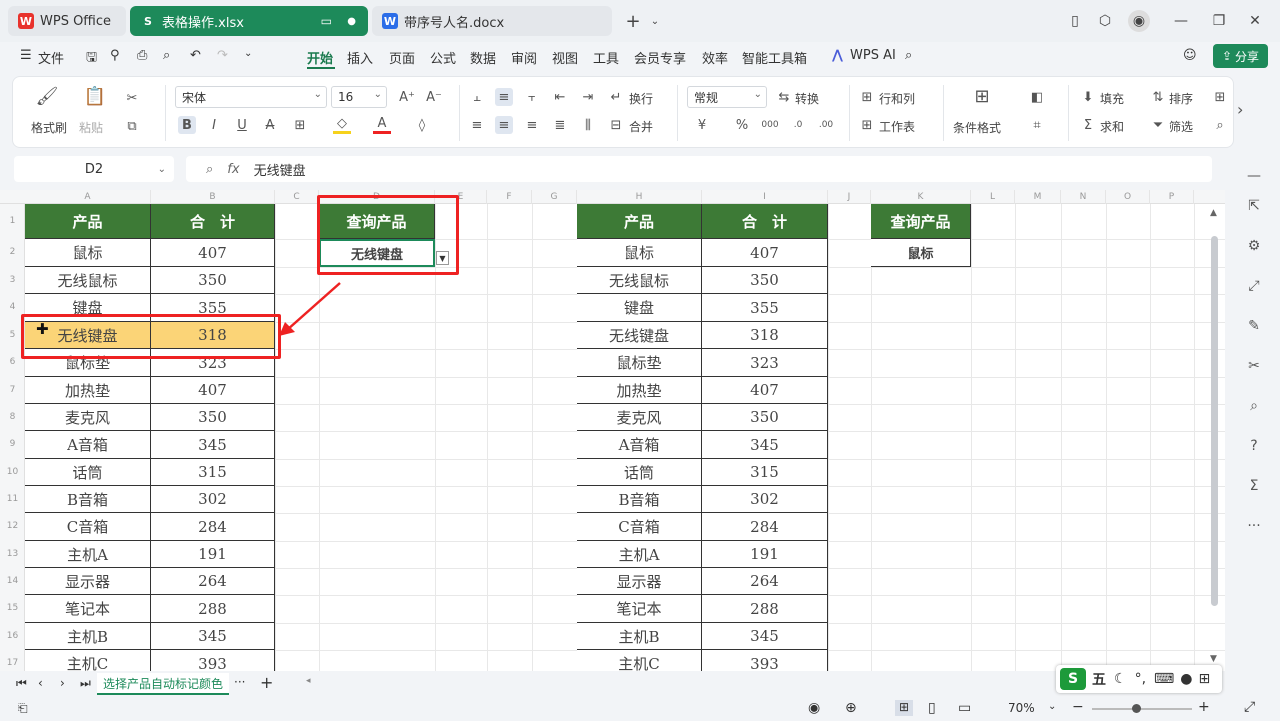 The width and height of the screenshot is (1280, 721). Describe the element at coordinates (1136, 708) in the screenshot. I see `zoom-slider-thumb` at that location.